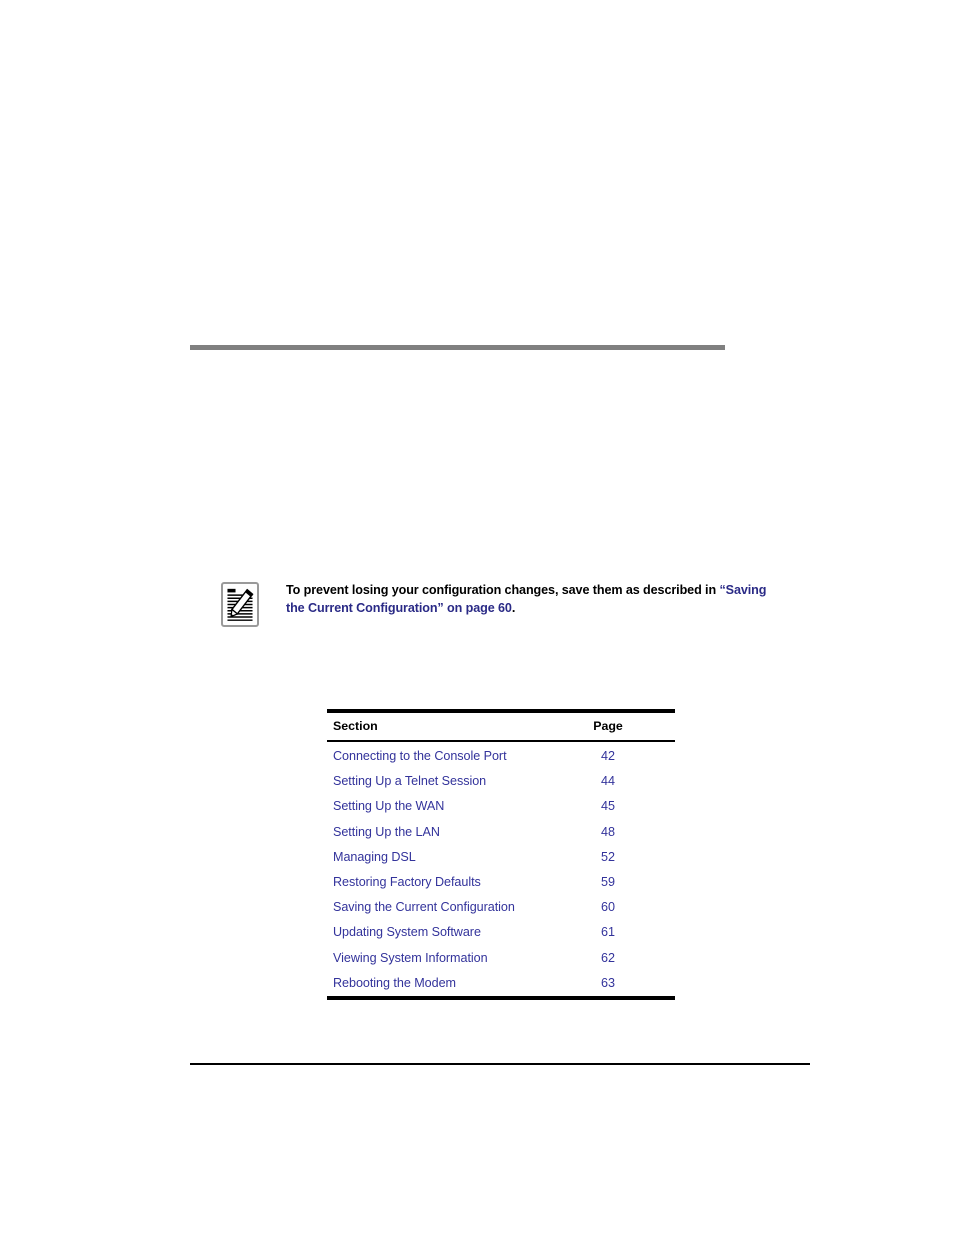 This screenshot has height=1235, width=954. I want to click on page-number: 48, so click(620, 831).